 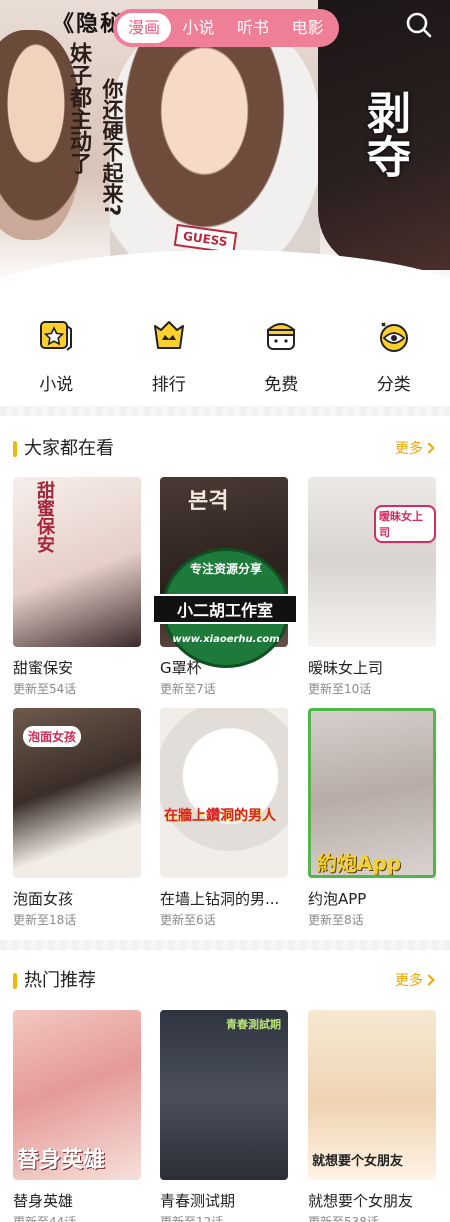 What do you see at coordinates (77, 793) in the screenshot?
I see `comic-cover: 泡面女孩` at bounding box center [77, 793].